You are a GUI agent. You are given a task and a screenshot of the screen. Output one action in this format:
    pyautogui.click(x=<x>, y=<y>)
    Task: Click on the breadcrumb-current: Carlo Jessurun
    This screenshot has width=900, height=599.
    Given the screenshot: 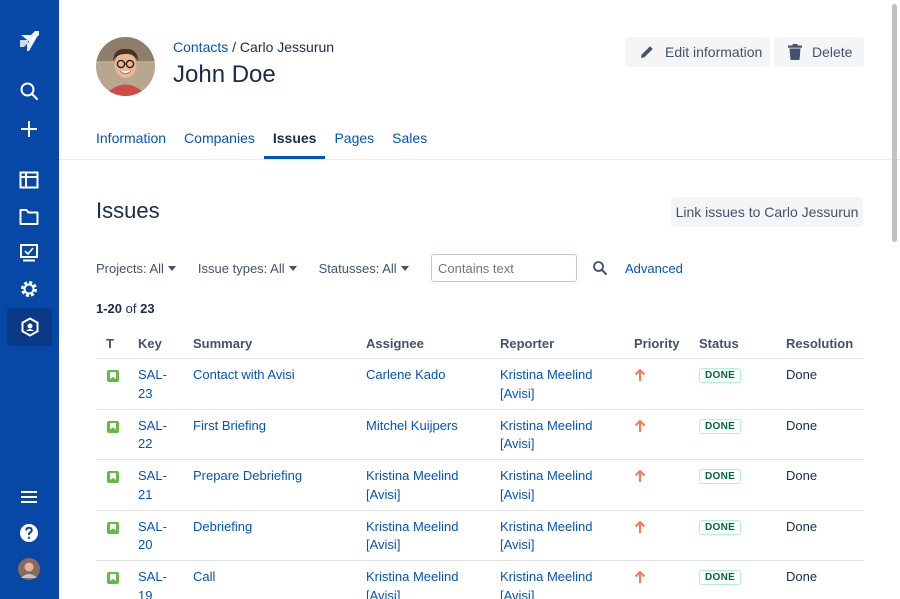 What is the action you would take?
    pyautogui.click(x=287, y=47)
    